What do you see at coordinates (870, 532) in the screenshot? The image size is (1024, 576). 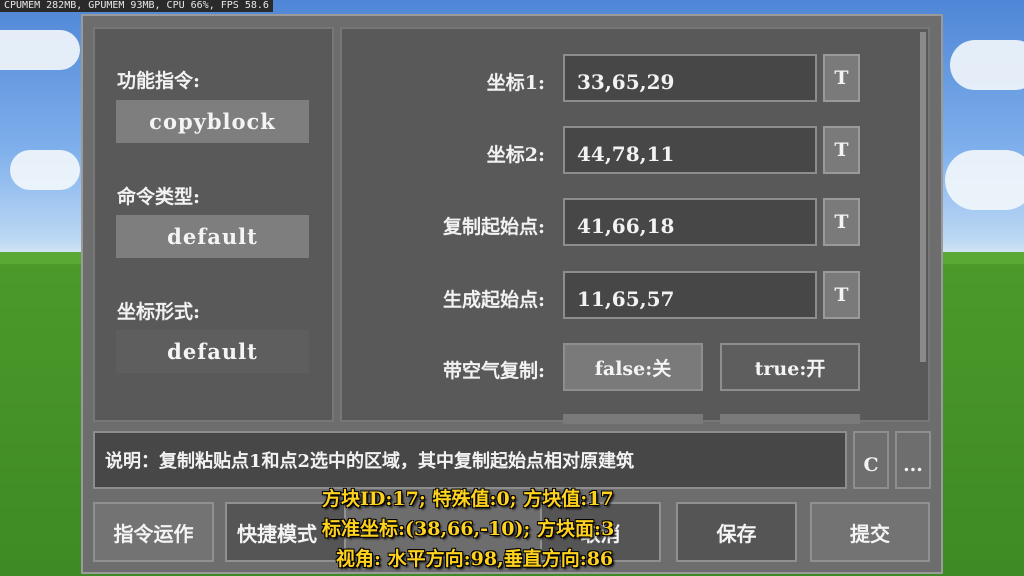 I see `submit-button: 提交` at bounding box center [870, 532].